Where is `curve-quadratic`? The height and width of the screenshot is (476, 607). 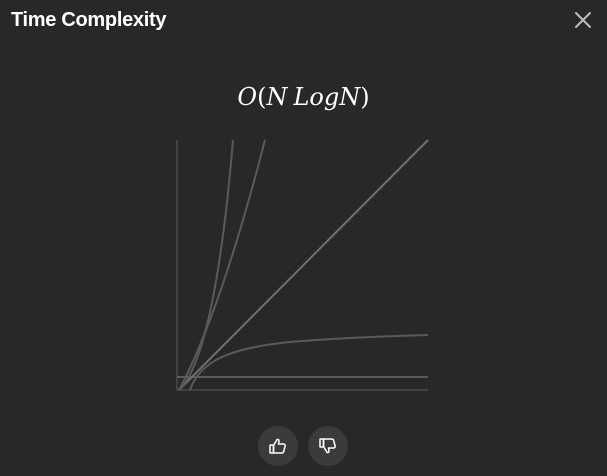 curve-quadratic is located at coordinates (206, 265).